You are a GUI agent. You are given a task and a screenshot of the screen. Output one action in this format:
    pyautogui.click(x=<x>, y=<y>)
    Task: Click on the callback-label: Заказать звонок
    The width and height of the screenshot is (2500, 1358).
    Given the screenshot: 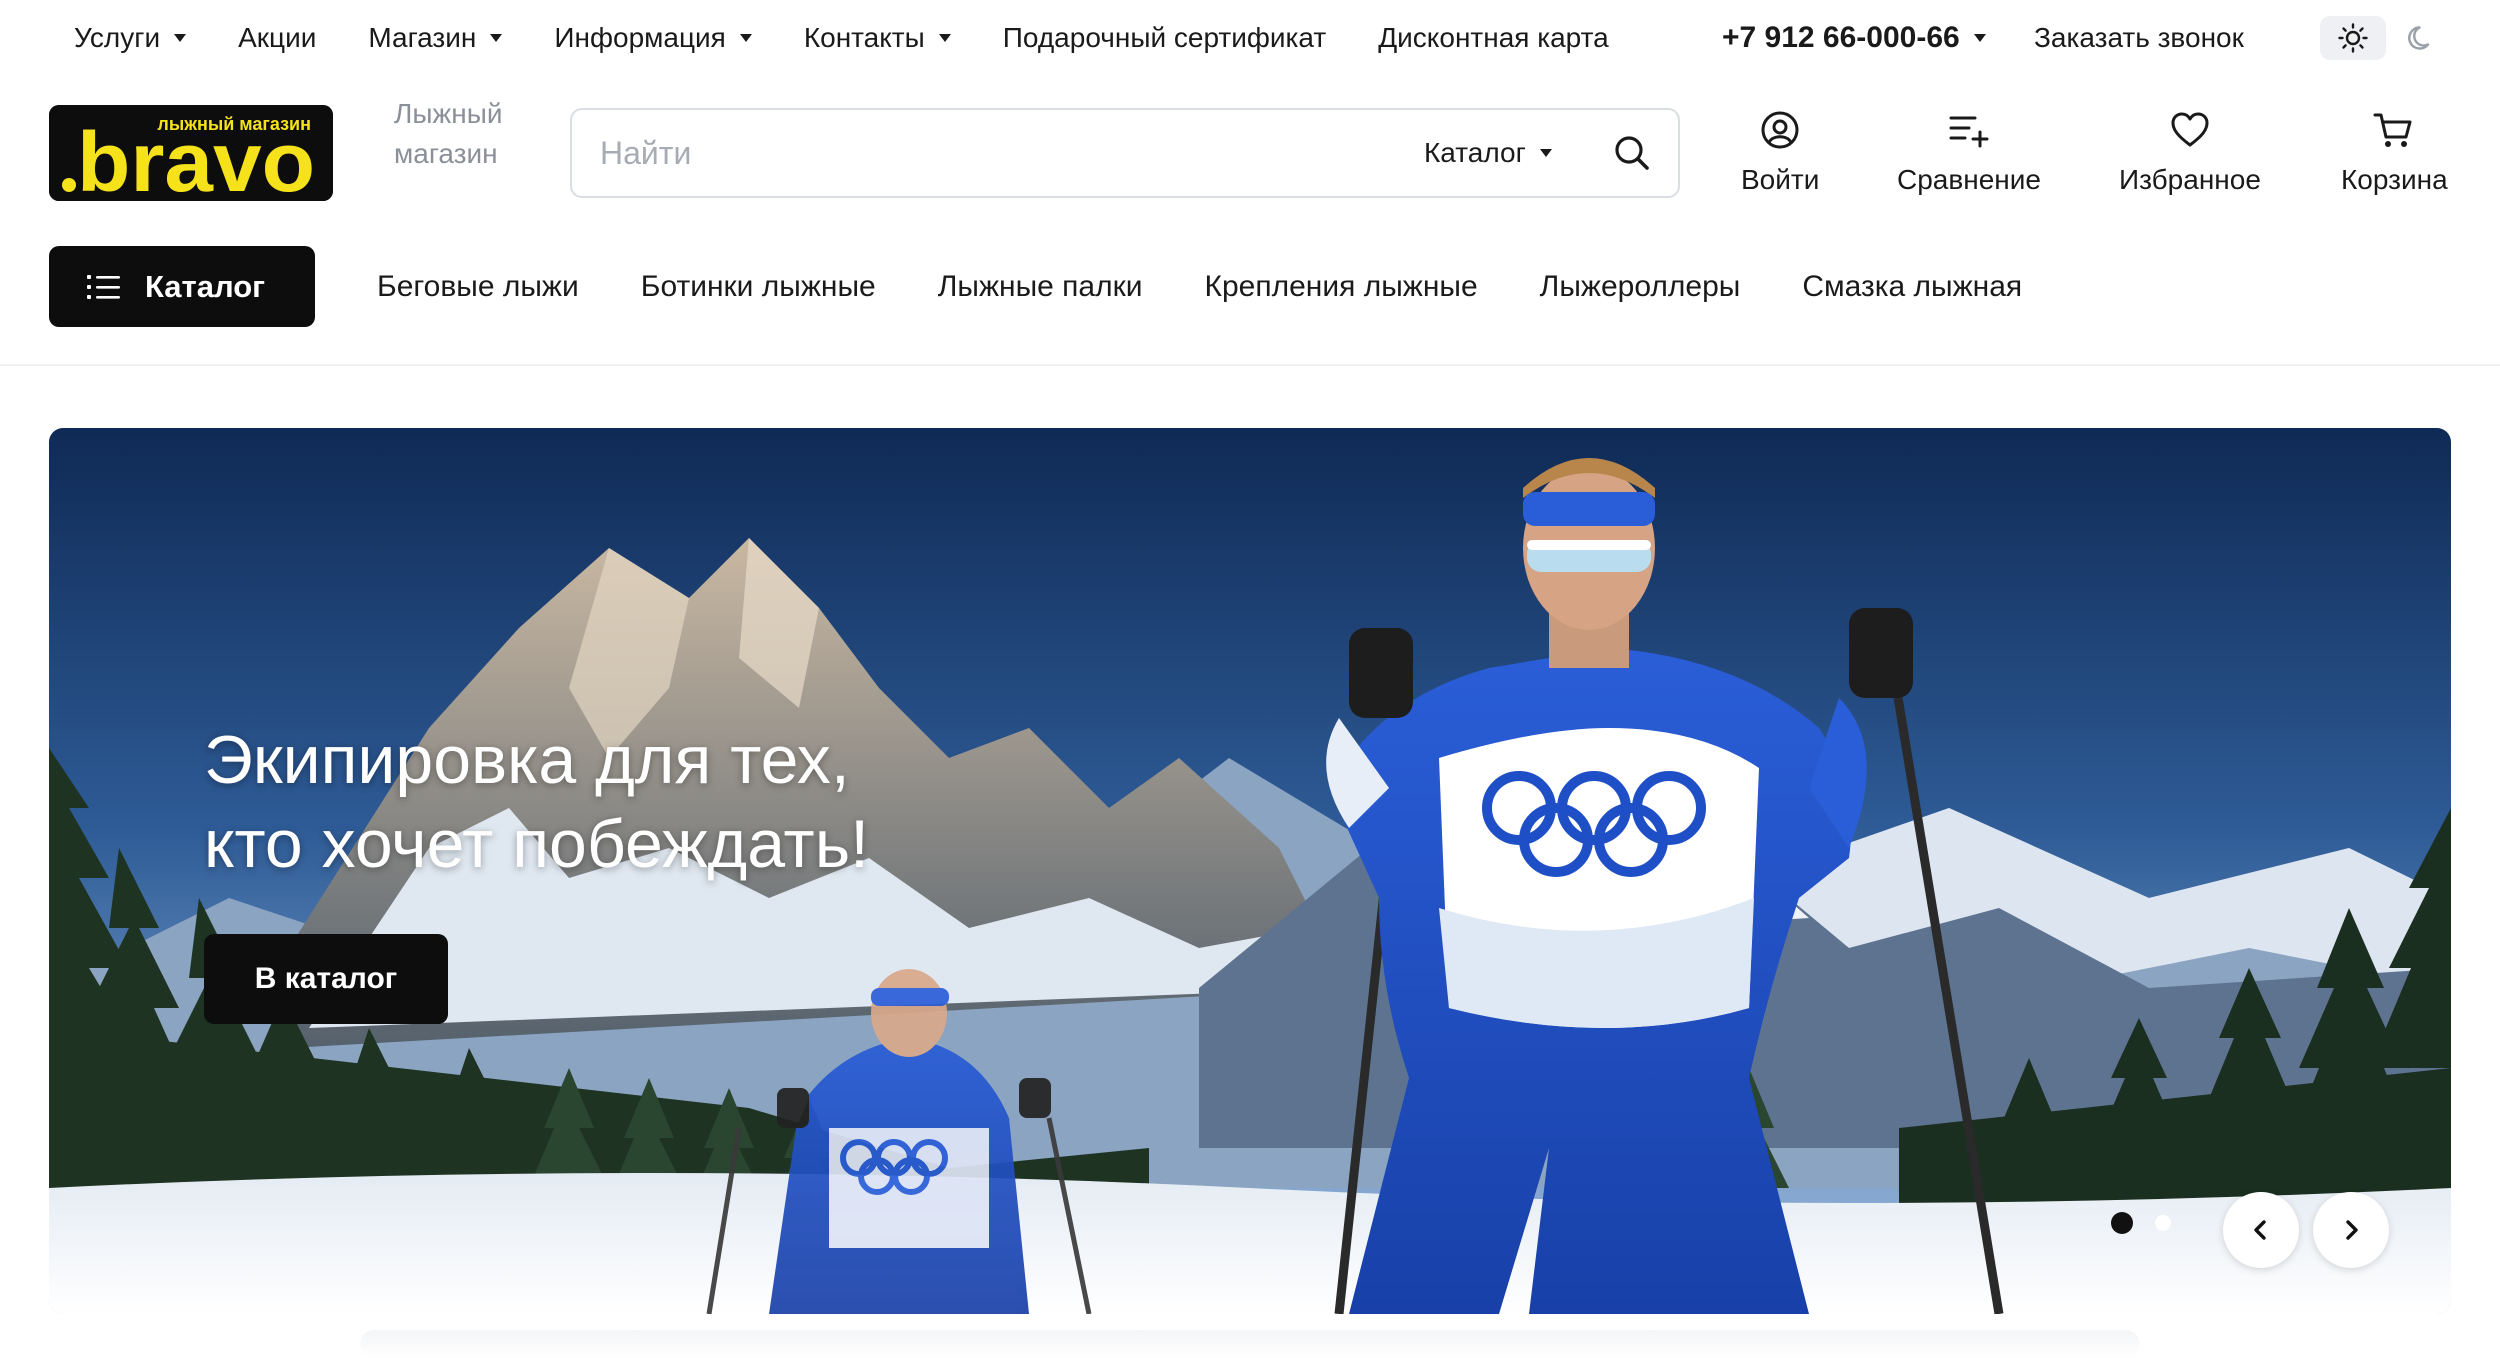 What is the action you would take?
    pyautogui.click(x=2139, y=37)
    